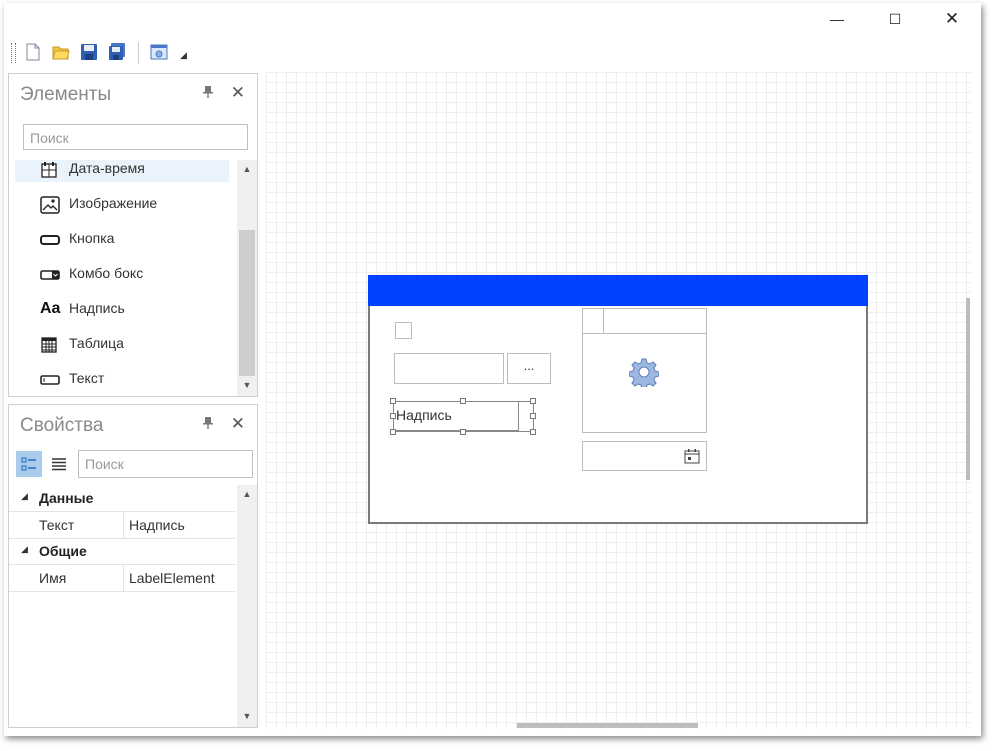  What do you see at coordinates (644, 373) in the screenshot?
I see `gear-icon` at bounding box center [644, 373].